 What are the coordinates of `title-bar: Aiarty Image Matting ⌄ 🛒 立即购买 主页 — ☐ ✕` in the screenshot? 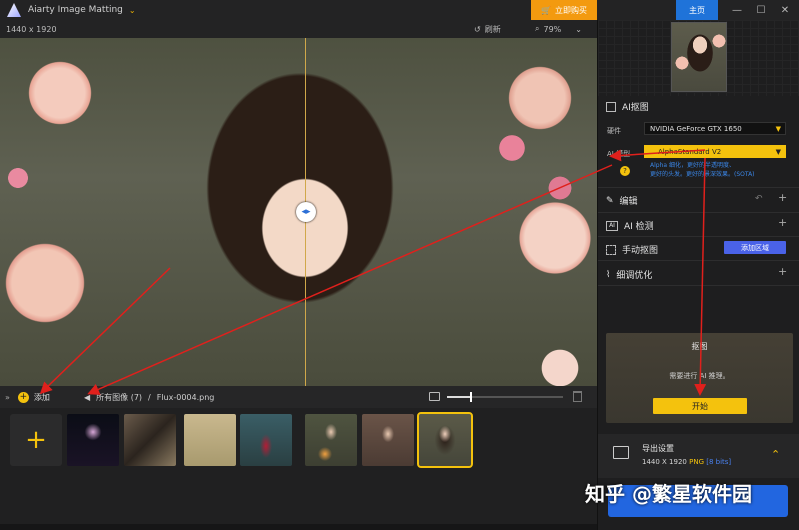 It's located at (399, 10).